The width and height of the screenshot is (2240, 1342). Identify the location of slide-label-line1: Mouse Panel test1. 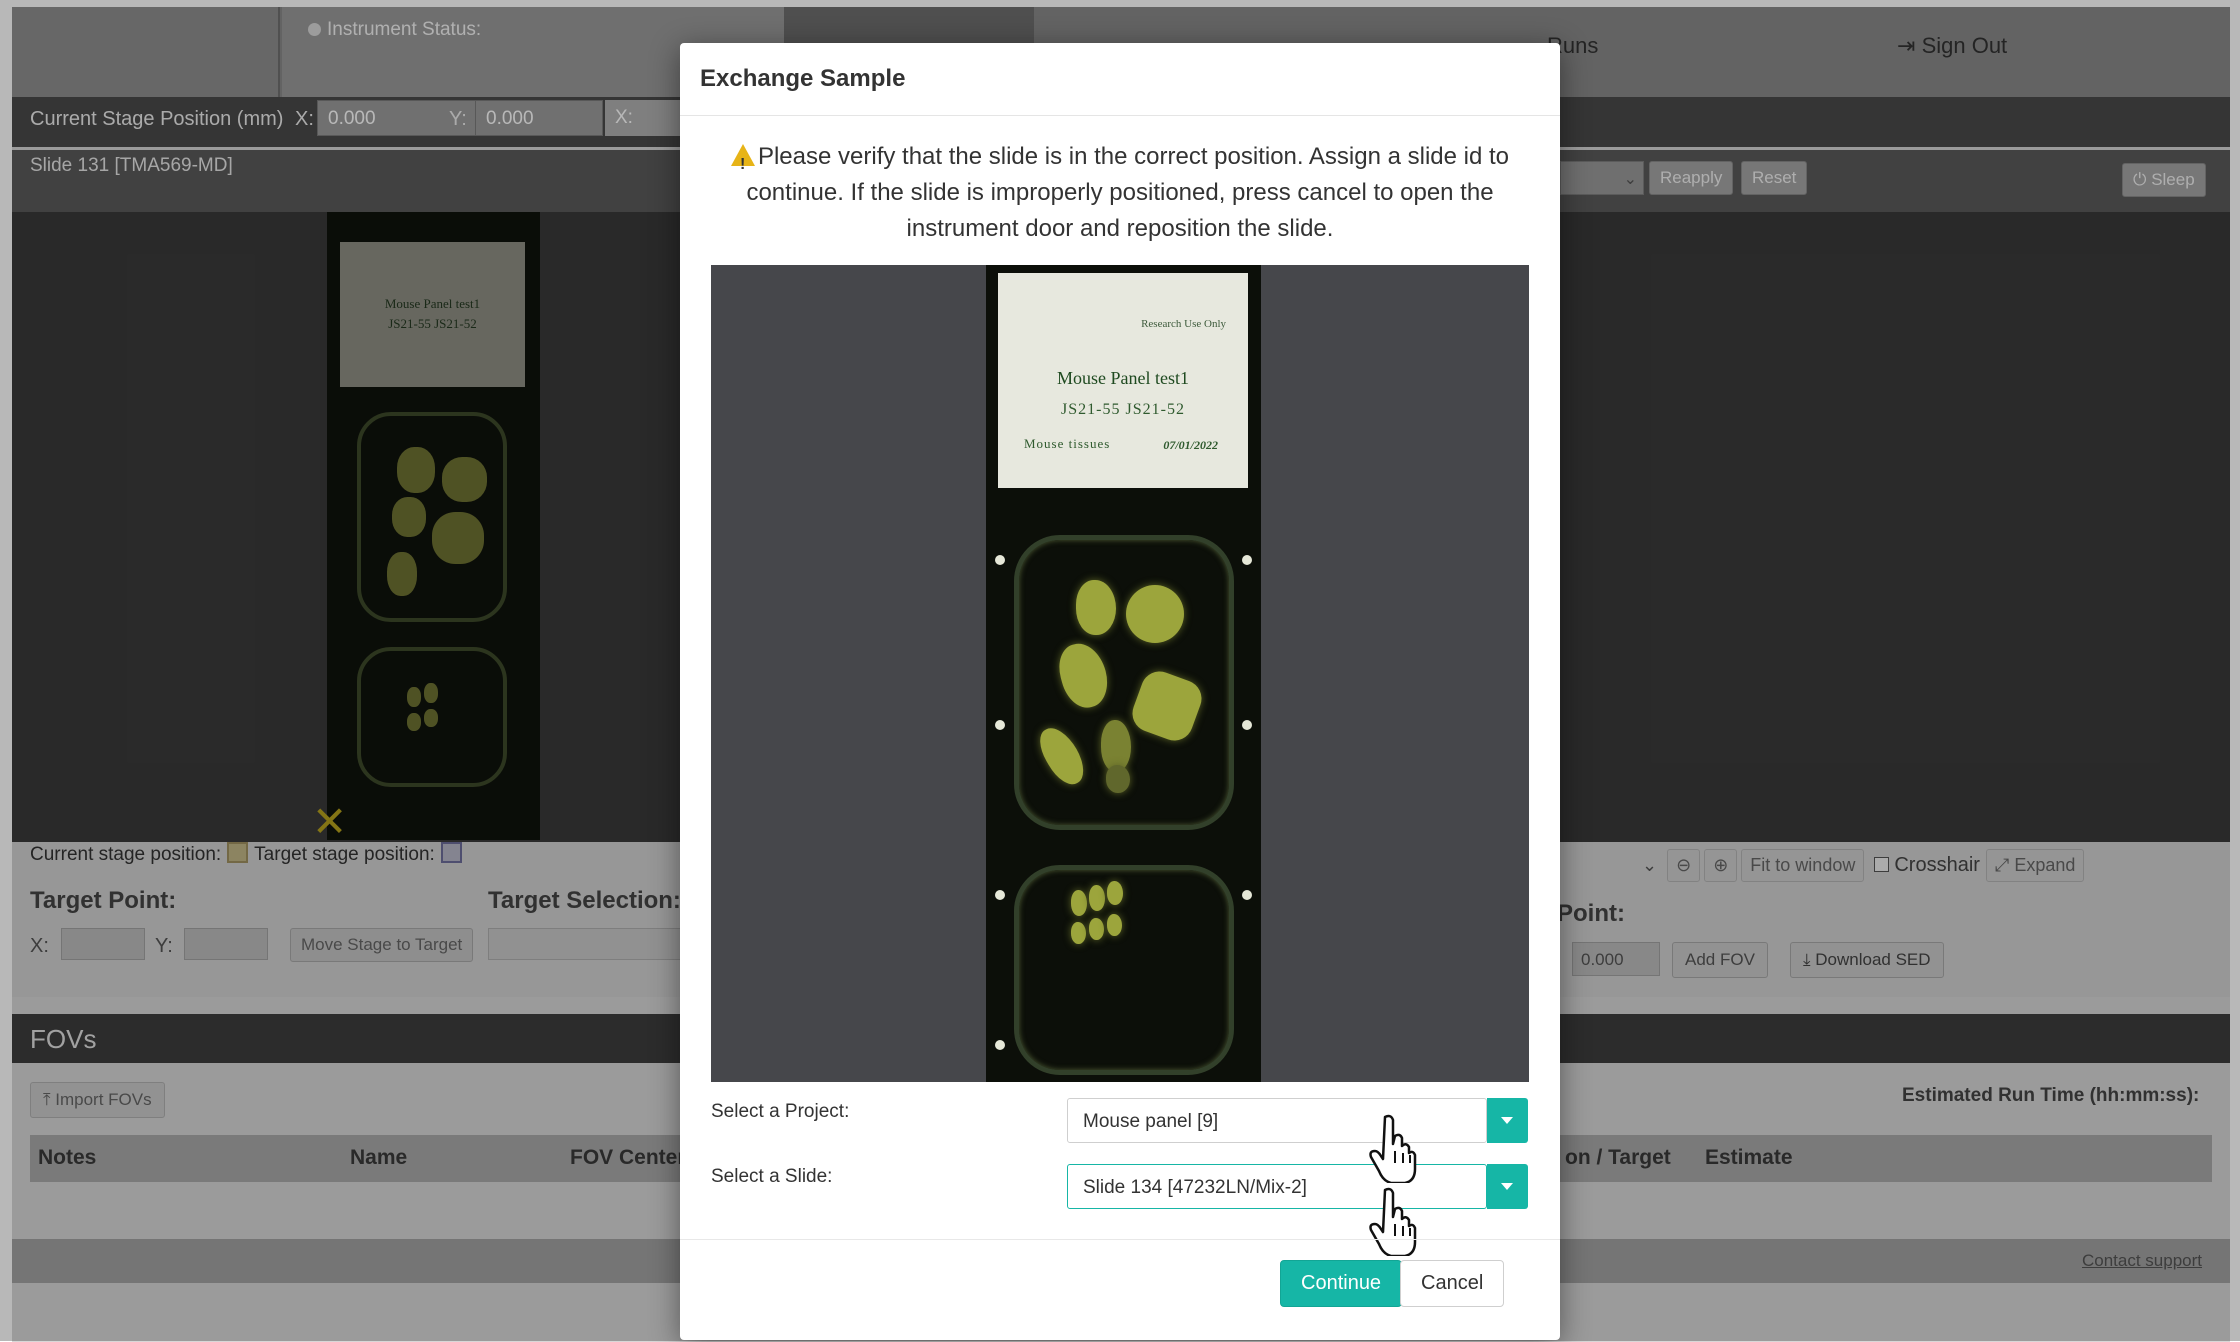
(1123, 378).